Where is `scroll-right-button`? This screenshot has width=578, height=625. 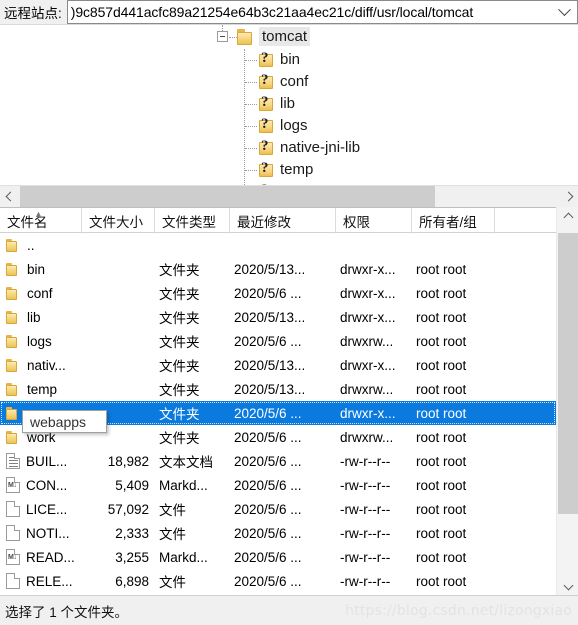 scroll-right-button is located at coordinates (568, 197).